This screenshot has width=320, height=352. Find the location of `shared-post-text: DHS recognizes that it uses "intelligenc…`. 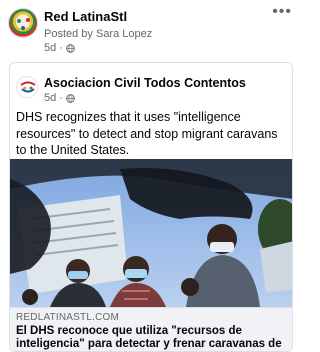

shared-post-text: DHS recognizes that it uses "intelligenc… is located at coordinates (147, 133).